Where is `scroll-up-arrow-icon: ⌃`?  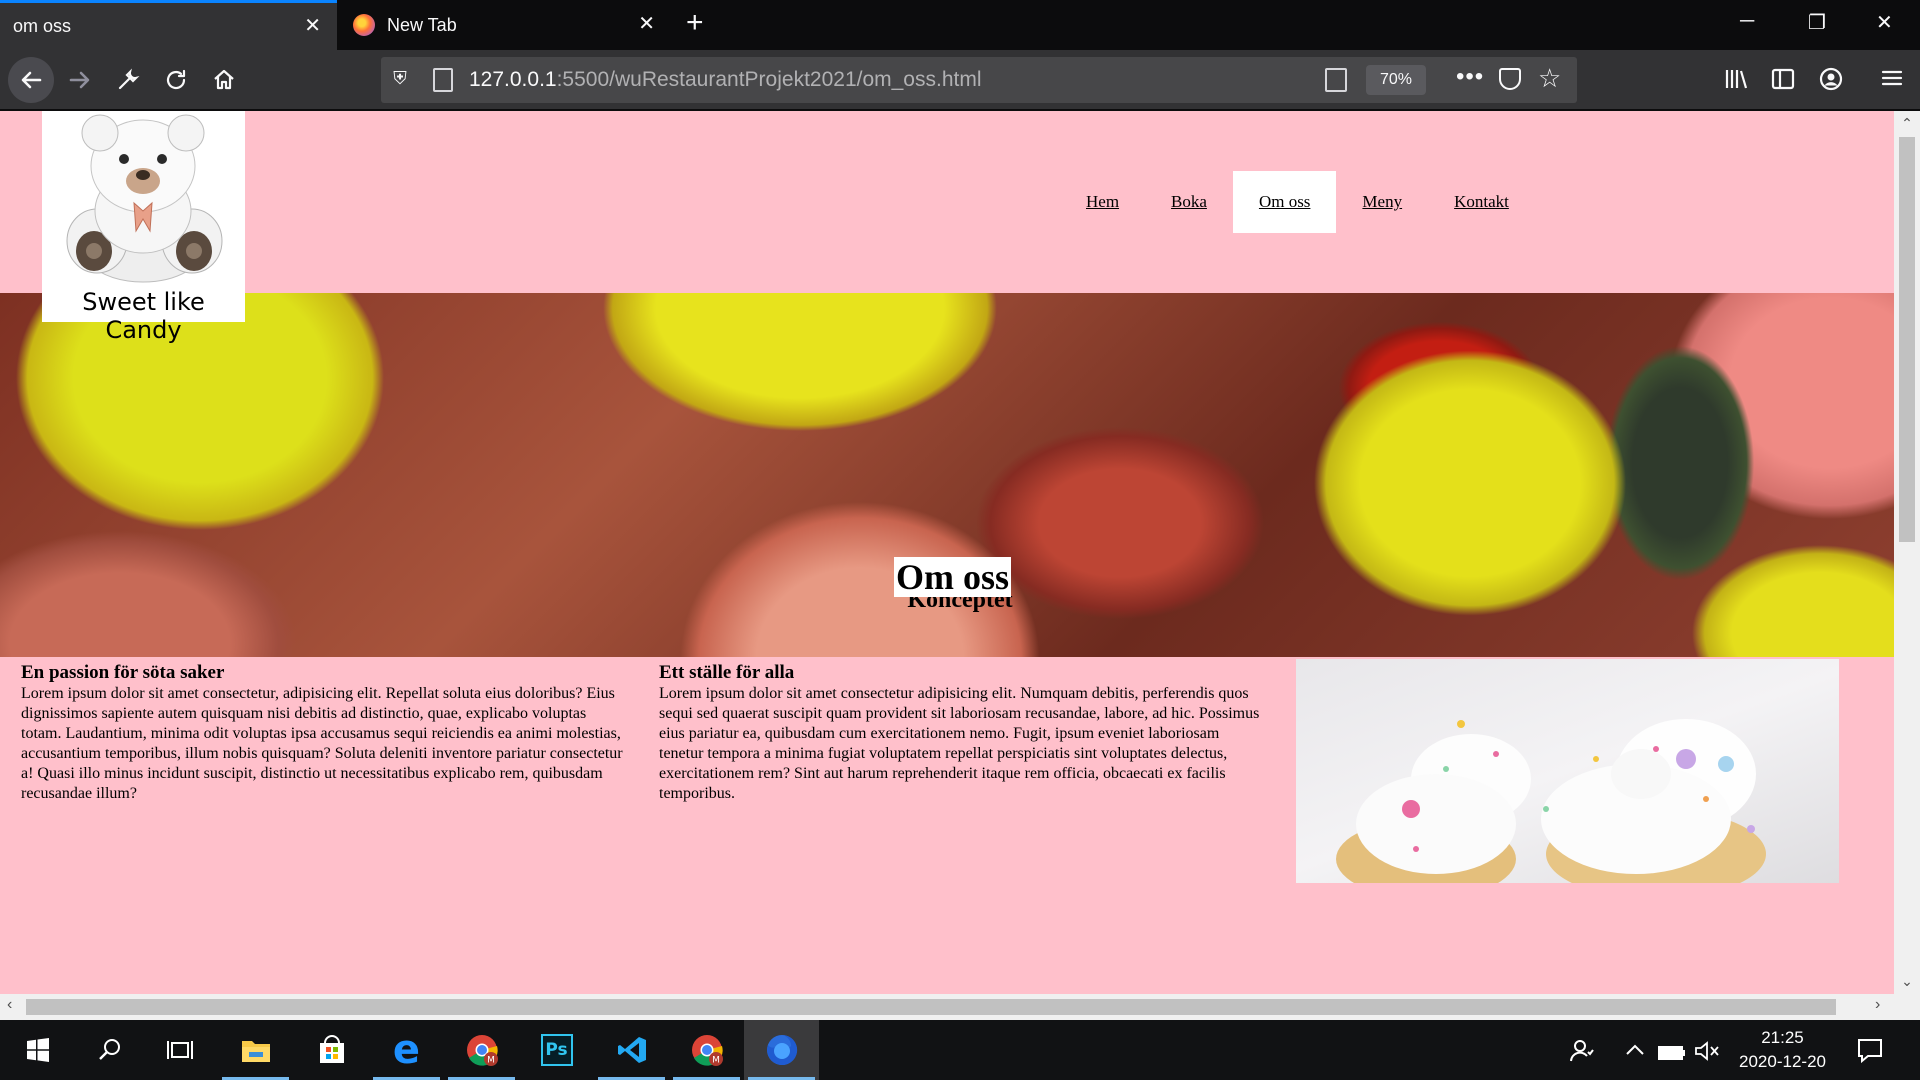
scroll-up-arrow-icon: ⌃ is located at coordinates (1907, 123).